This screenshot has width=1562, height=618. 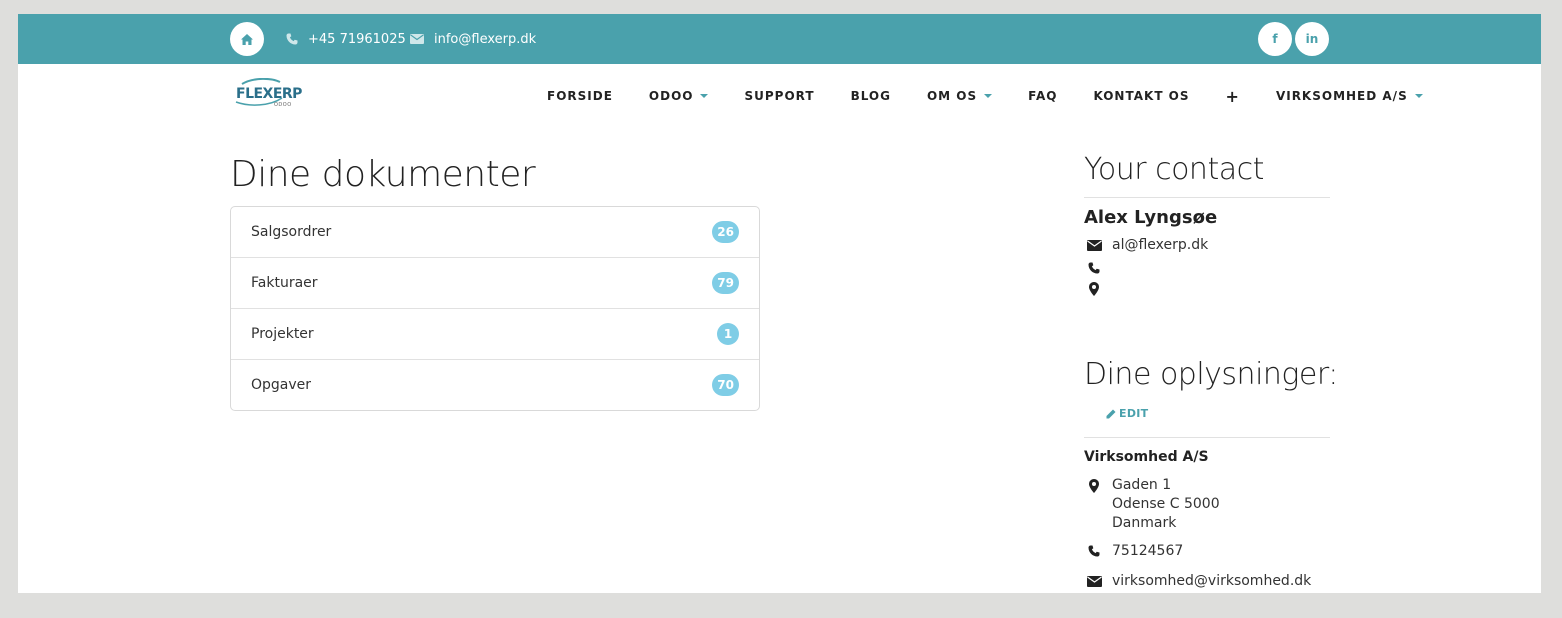 I want to click on home-icon, so click(x=247, y=39).